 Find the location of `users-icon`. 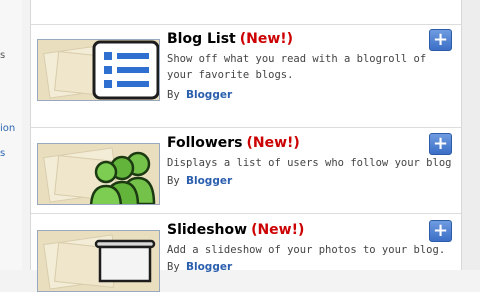

users-icon is located at coordinates (122, 177).